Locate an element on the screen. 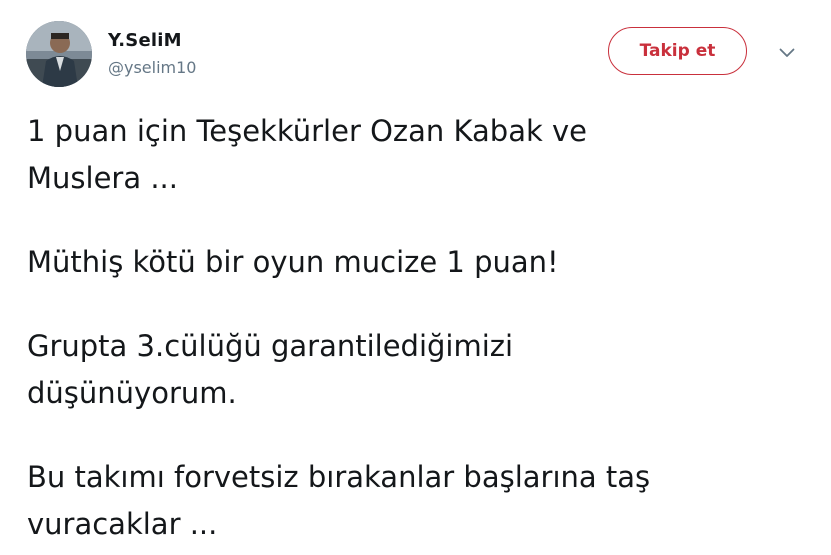 This screenshot has height=555, width=831. user-handle: @yselim10 is located at coordinates (152, 67).